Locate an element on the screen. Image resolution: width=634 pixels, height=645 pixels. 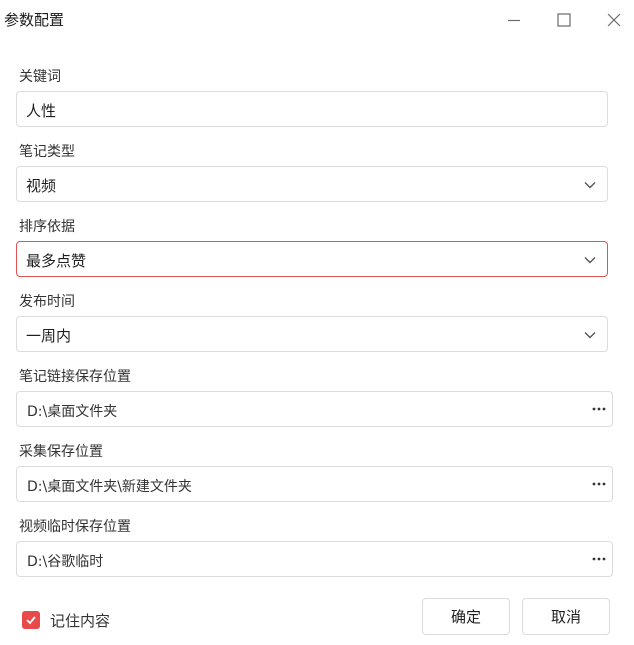
remember-label: 记住内容 is located at coordinates (80, 620).